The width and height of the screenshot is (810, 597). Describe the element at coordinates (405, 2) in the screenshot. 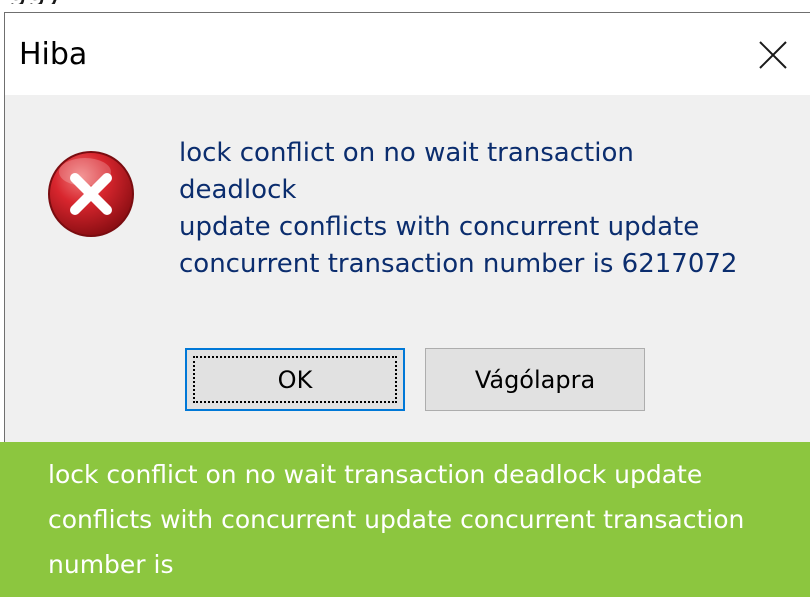

I see `clipped-text-fragment: ggy` at that location.